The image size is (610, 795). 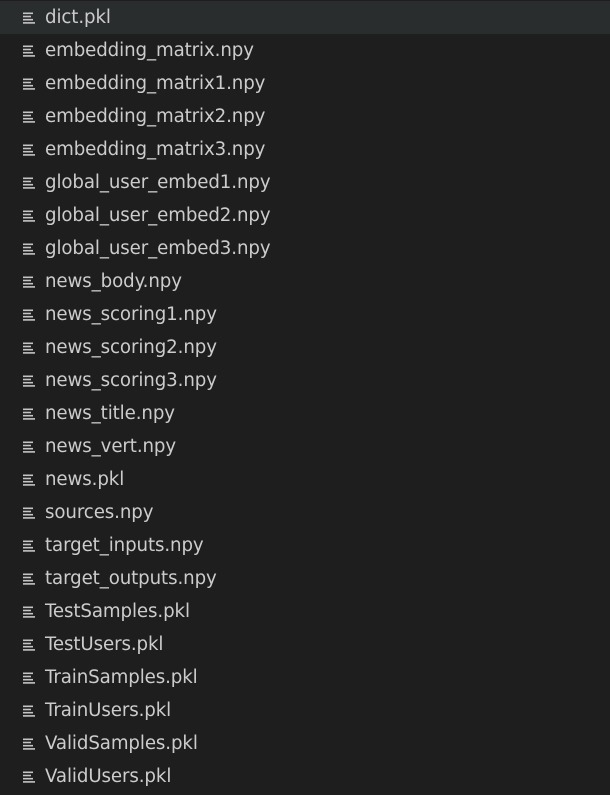 What do you see at coordinates (155, 83) in the screenshot?
I see `file-name: embedding_matrix1.npy` at bounding box center [155, 83].